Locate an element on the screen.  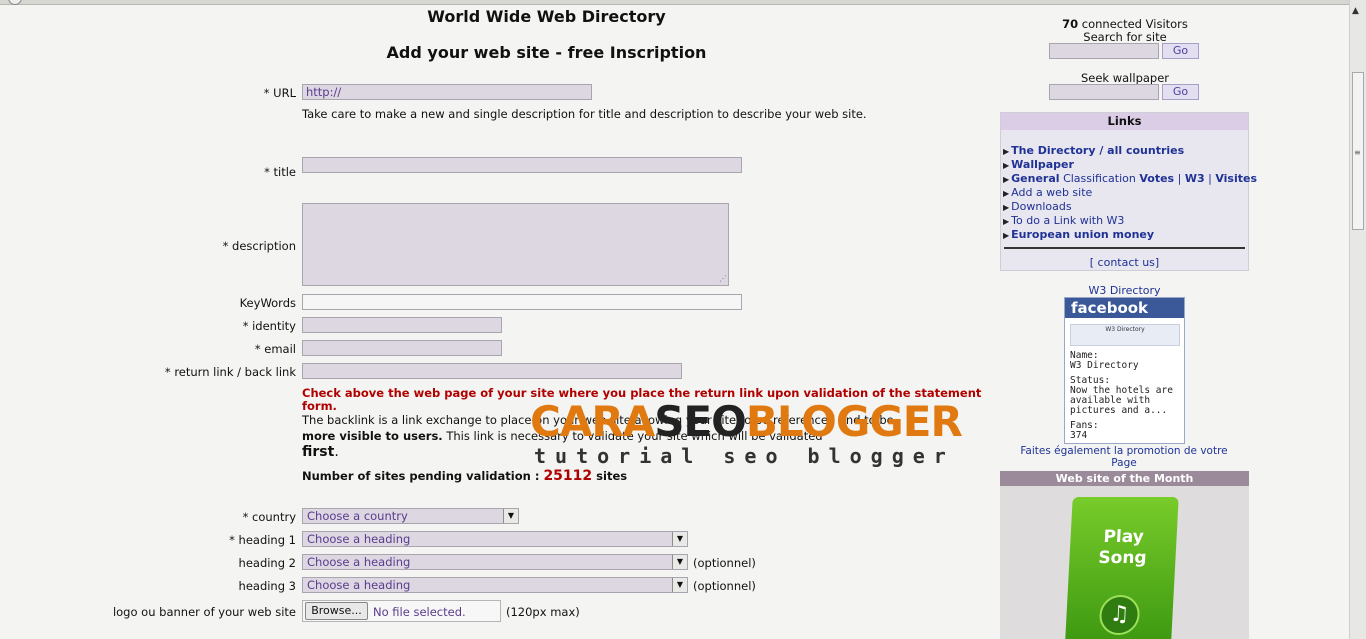
keywords-input is located at coordinates (522, 302).